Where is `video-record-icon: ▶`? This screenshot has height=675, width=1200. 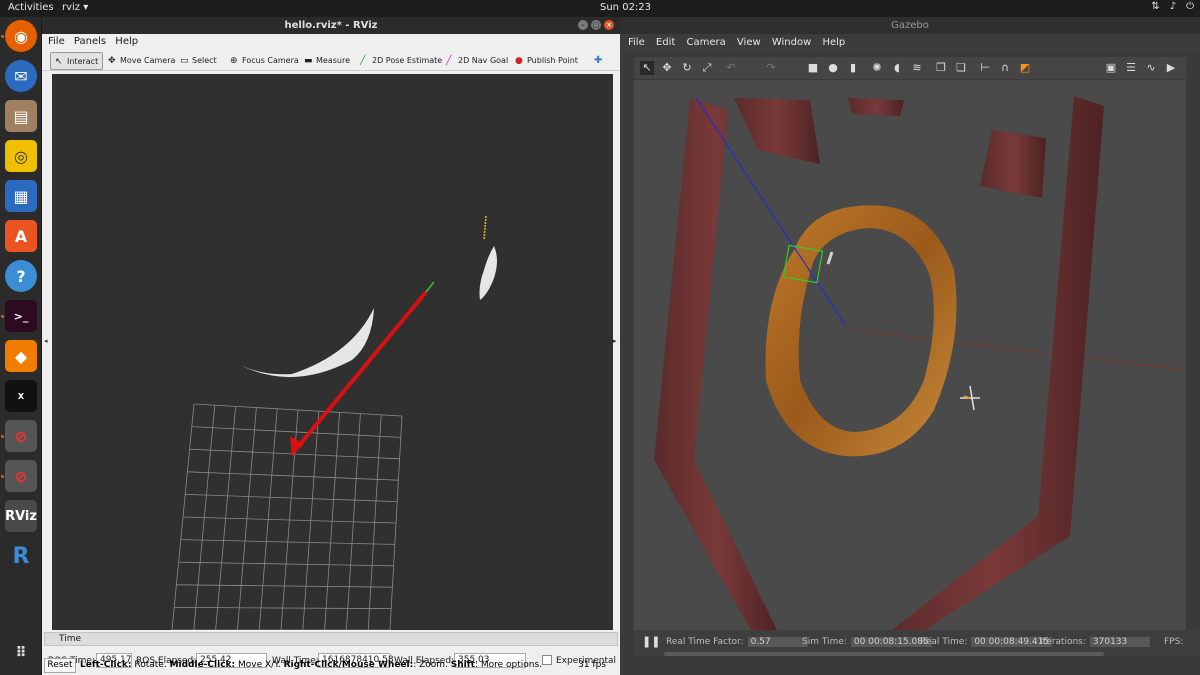 video-record-icon: ▶ is located at coordinates (1171, 68).